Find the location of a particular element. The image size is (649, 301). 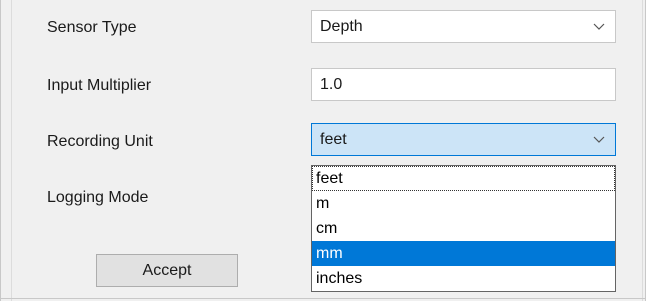

sensor-type-label: Sensor Type is located at coordinates (92, 27).